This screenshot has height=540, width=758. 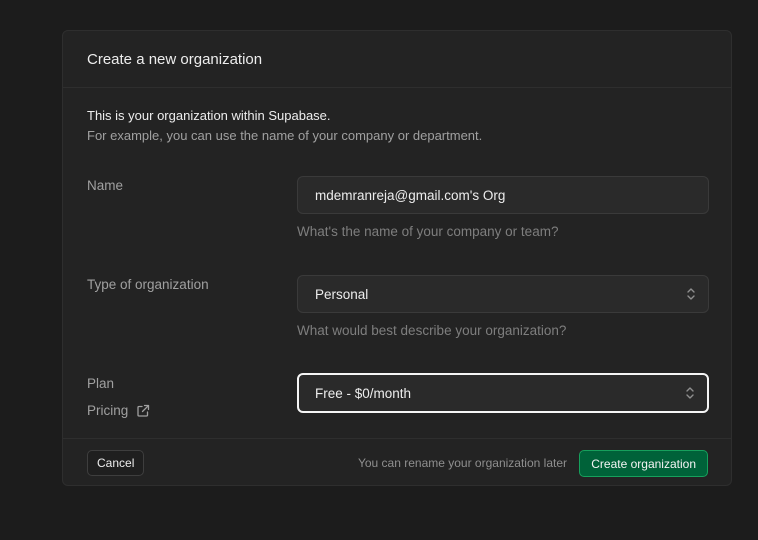 What do you see at coordinates (503, 393) in the screenshot?
I see `plan-select: Free - $0/month` at bounding box center [503, 393].